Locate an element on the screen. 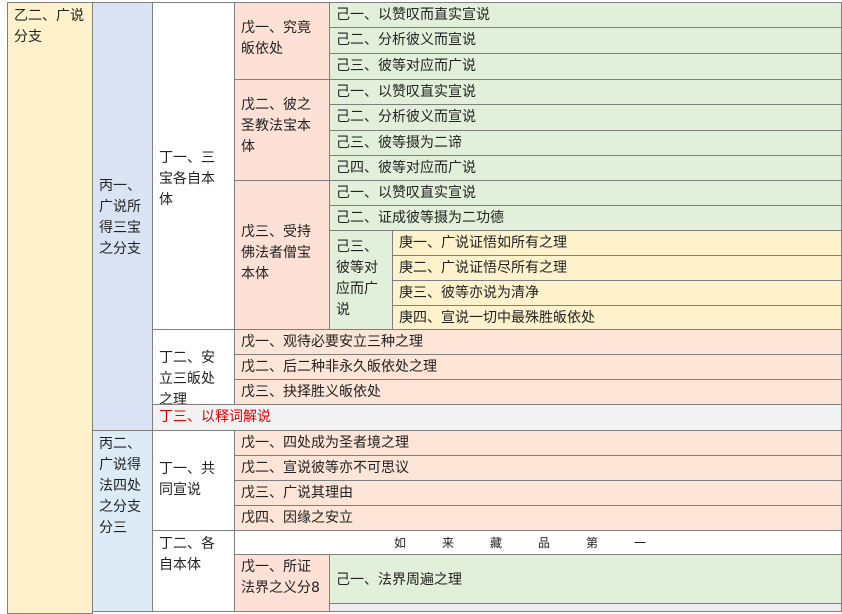 This screenshot has width=842, height=614. outline-geng-2: 庚二、广说证悟尽所有之理 is located at coordinates (617, 268).